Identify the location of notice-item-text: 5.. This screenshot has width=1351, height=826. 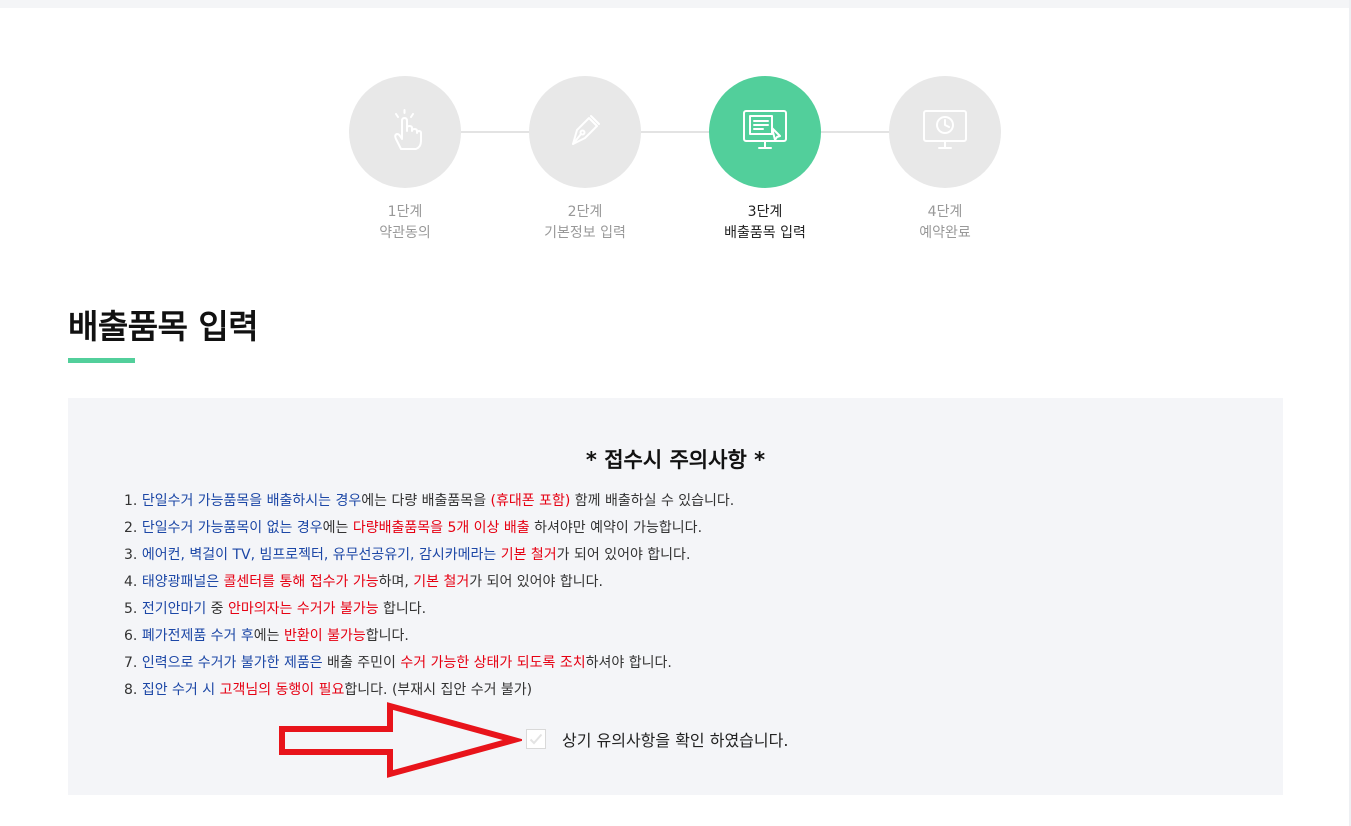
(133, 609).